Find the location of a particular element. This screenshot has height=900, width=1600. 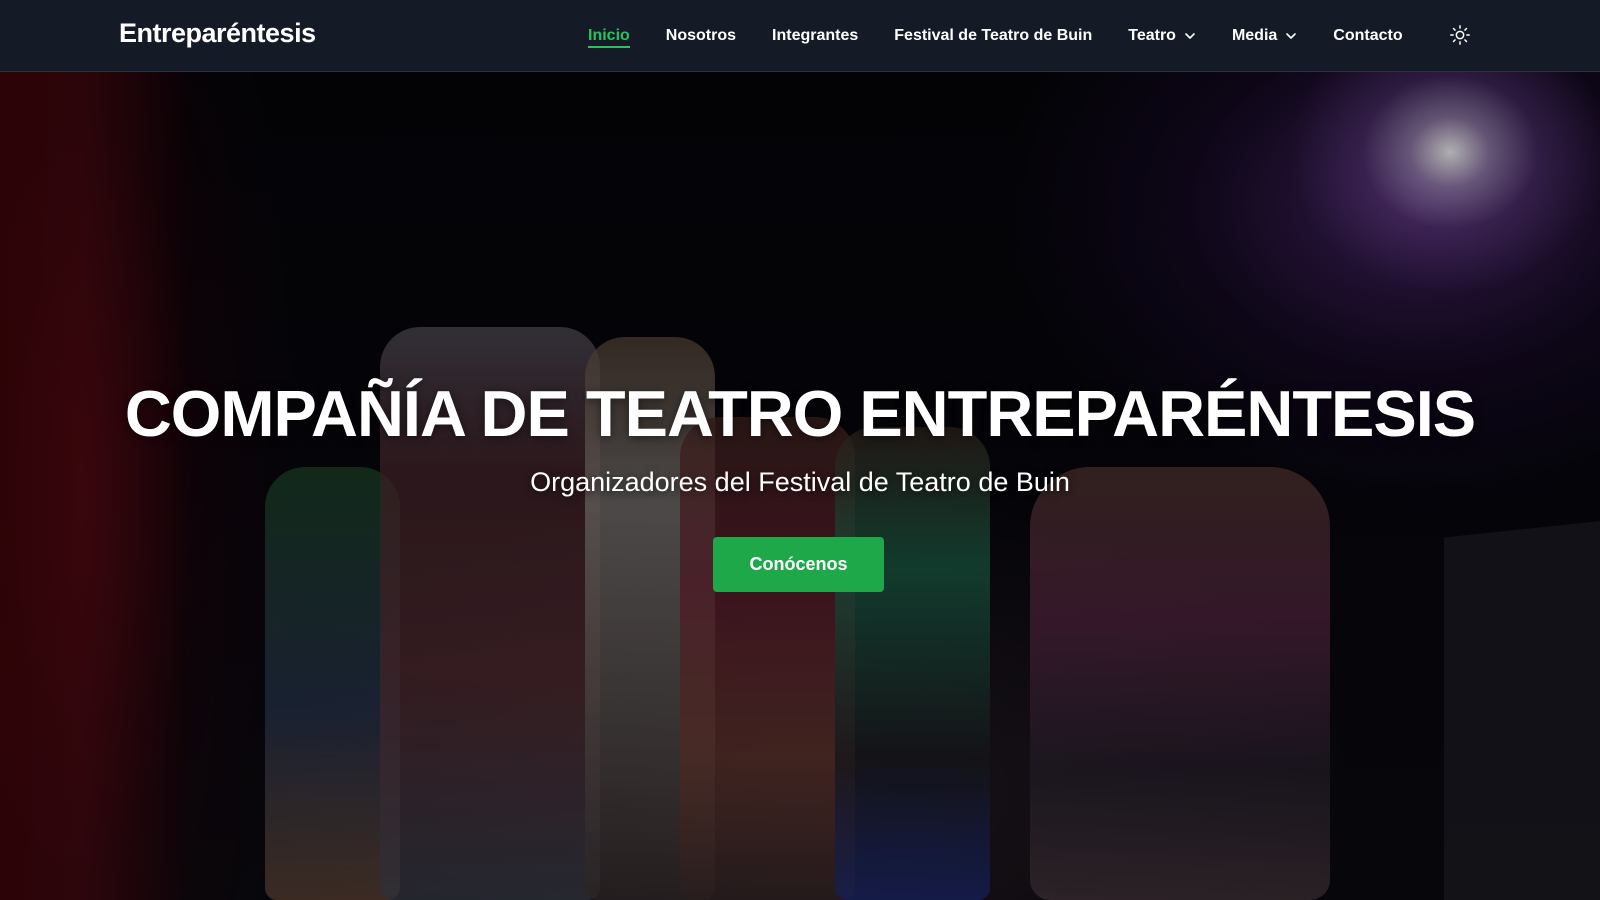

active-underline is located at coordinates (609, 47).